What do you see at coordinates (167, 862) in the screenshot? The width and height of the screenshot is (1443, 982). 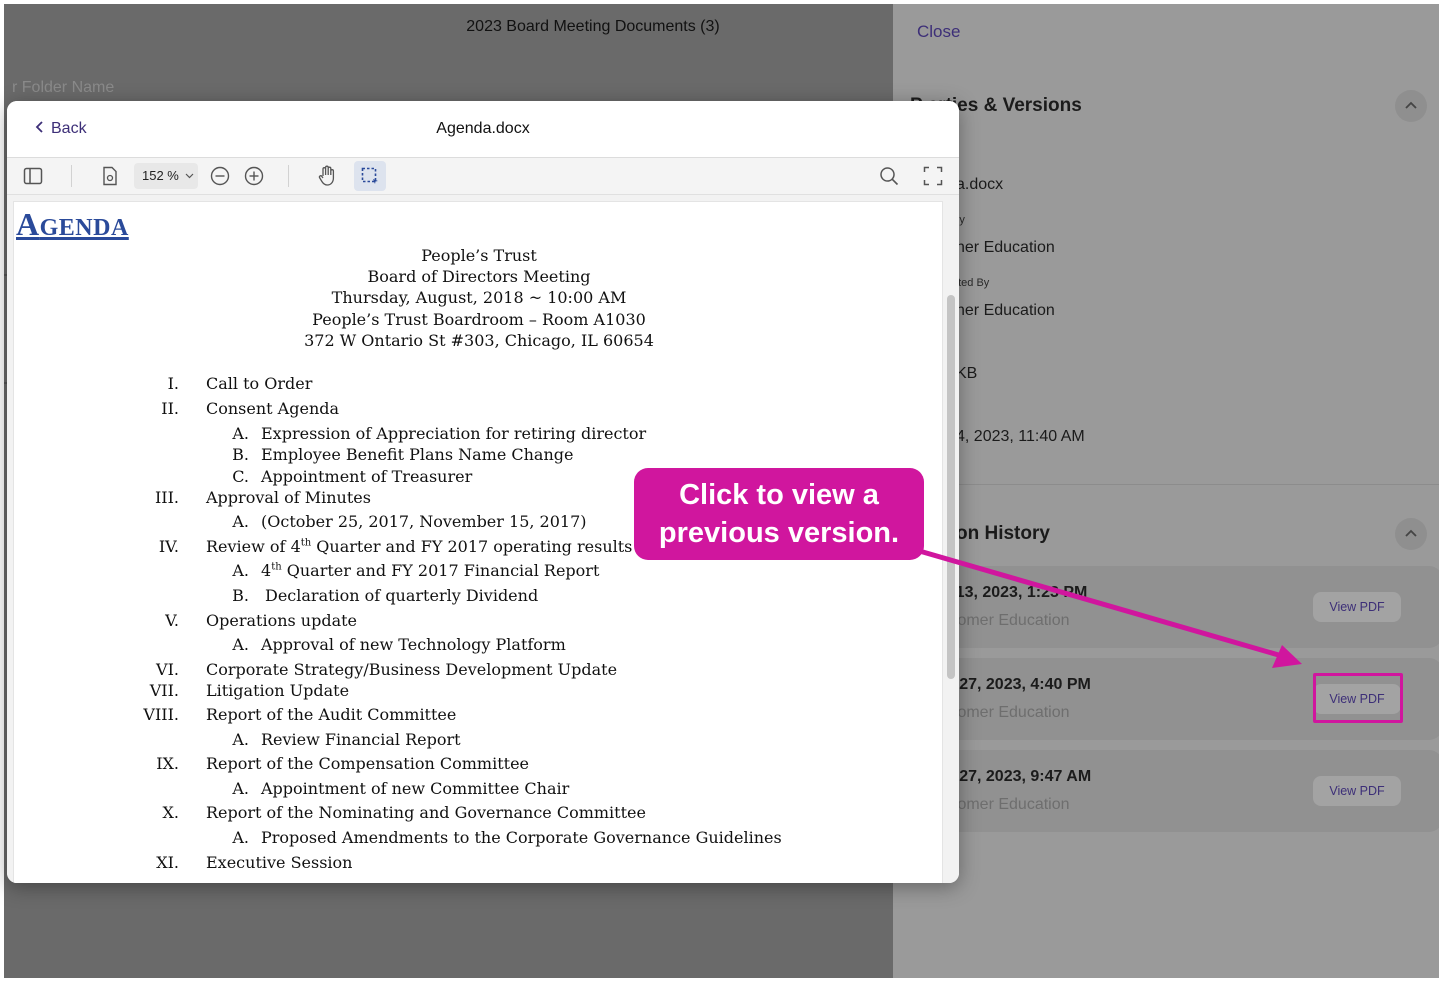 I see `agenda-item-number: XI.` at bounding box center [167, 862].